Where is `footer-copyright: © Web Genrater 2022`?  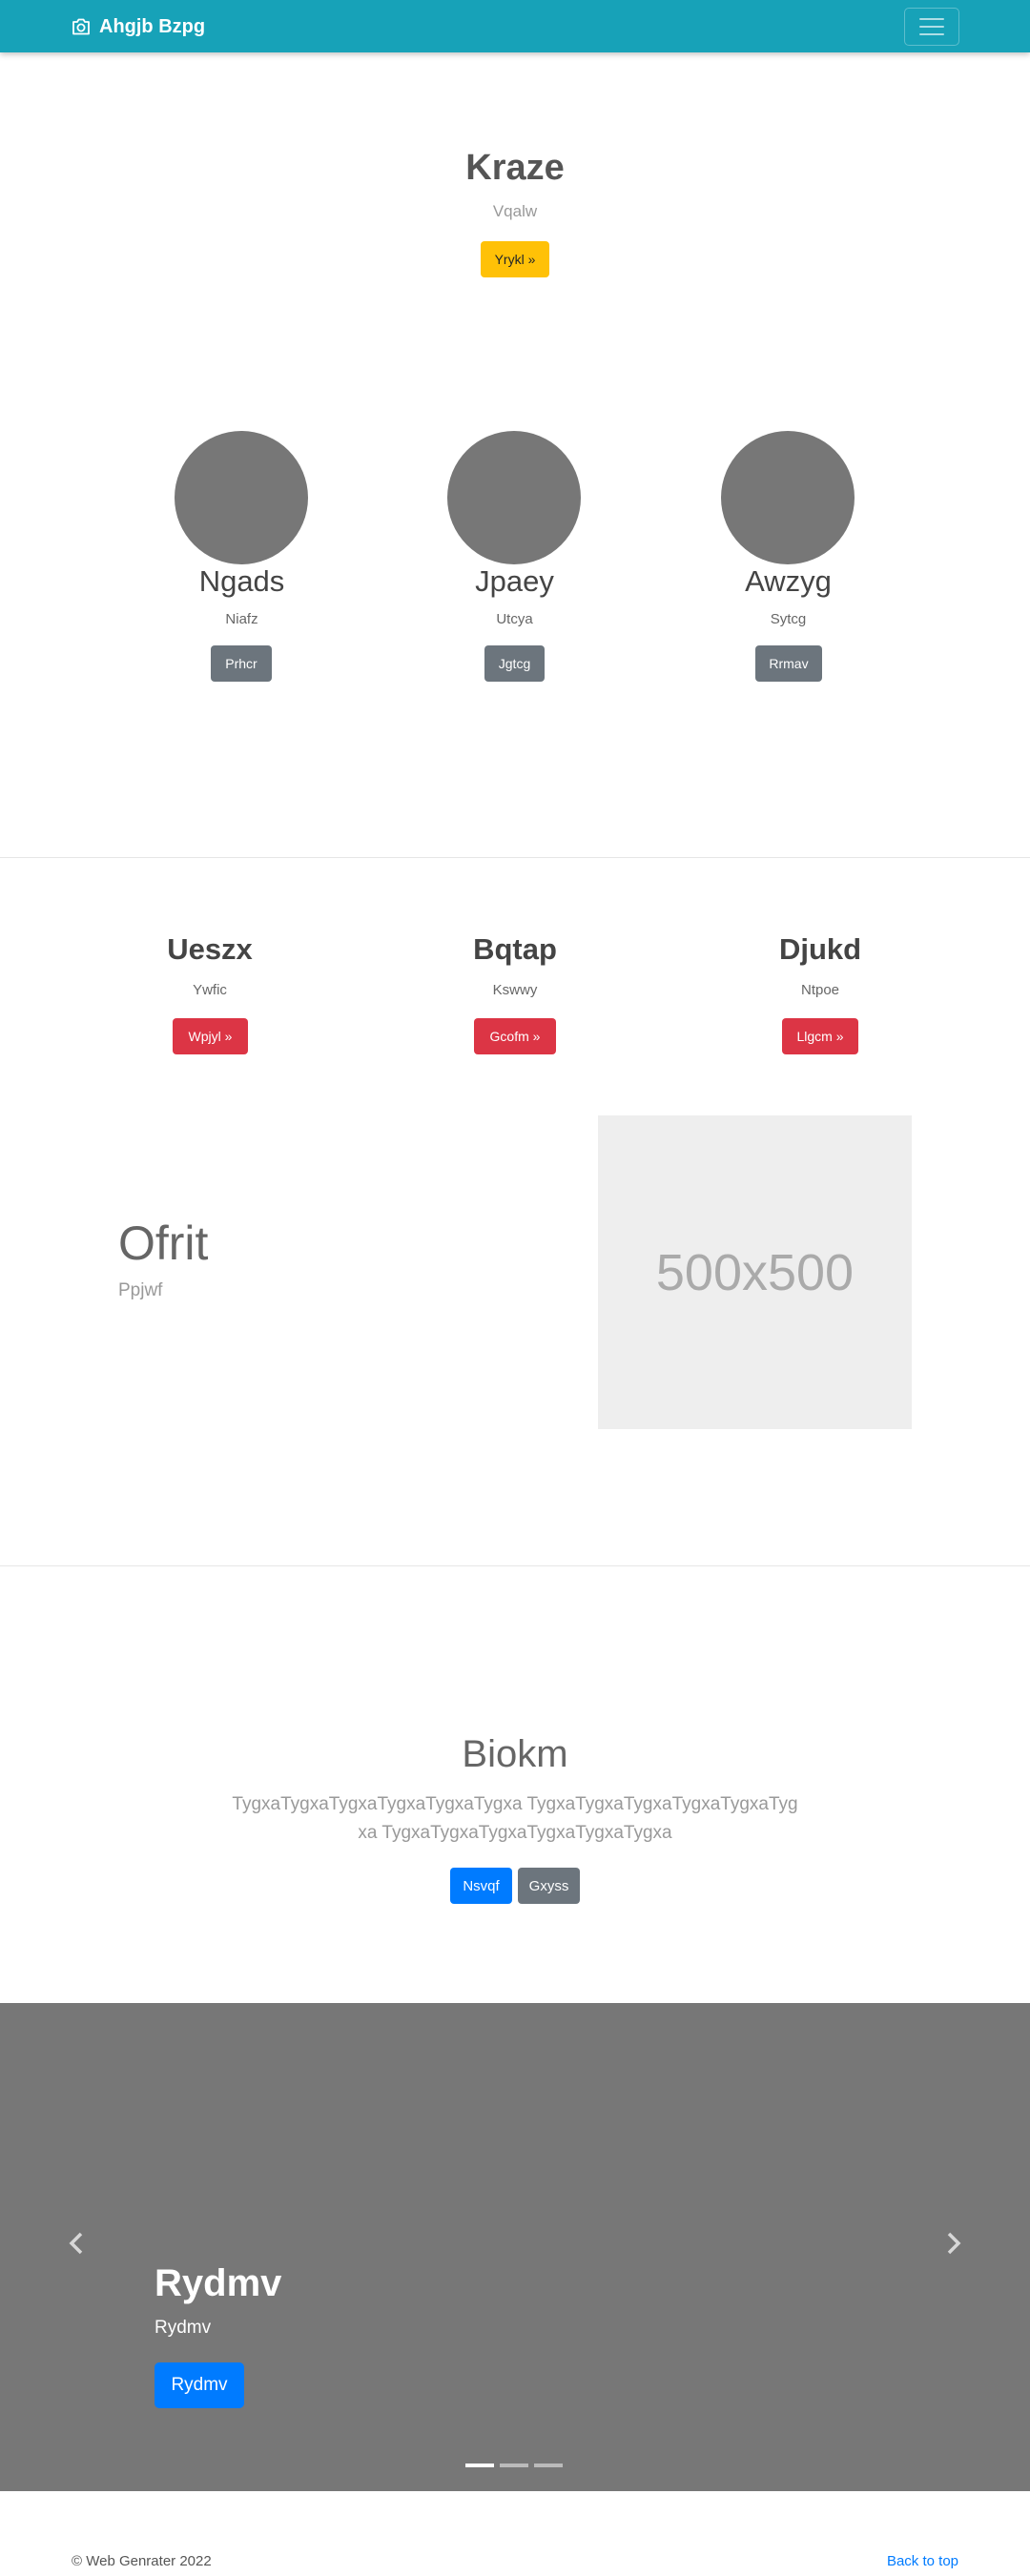 footer-copyright: © Web Genrater 2022 is located at coordinates (142, 2561).